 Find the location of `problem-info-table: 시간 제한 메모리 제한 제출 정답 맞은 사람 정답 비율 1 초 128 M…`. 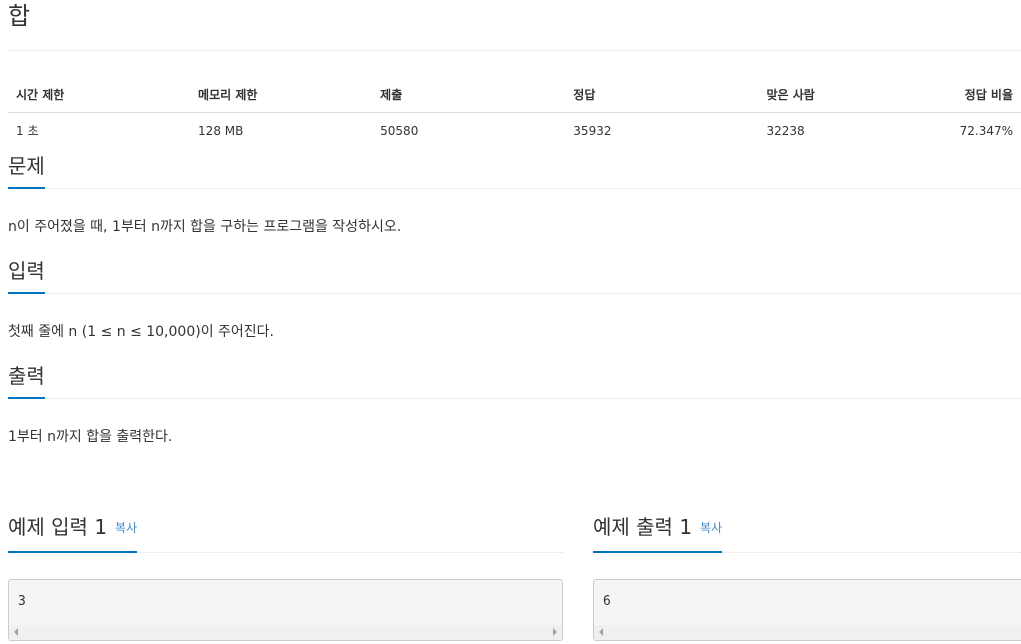

problem-info-table: 시간 제한 메모리 제한 제출 정답 맞은 사람 정답 비율 1 초 128 M… is located at coordinates (514, 112).